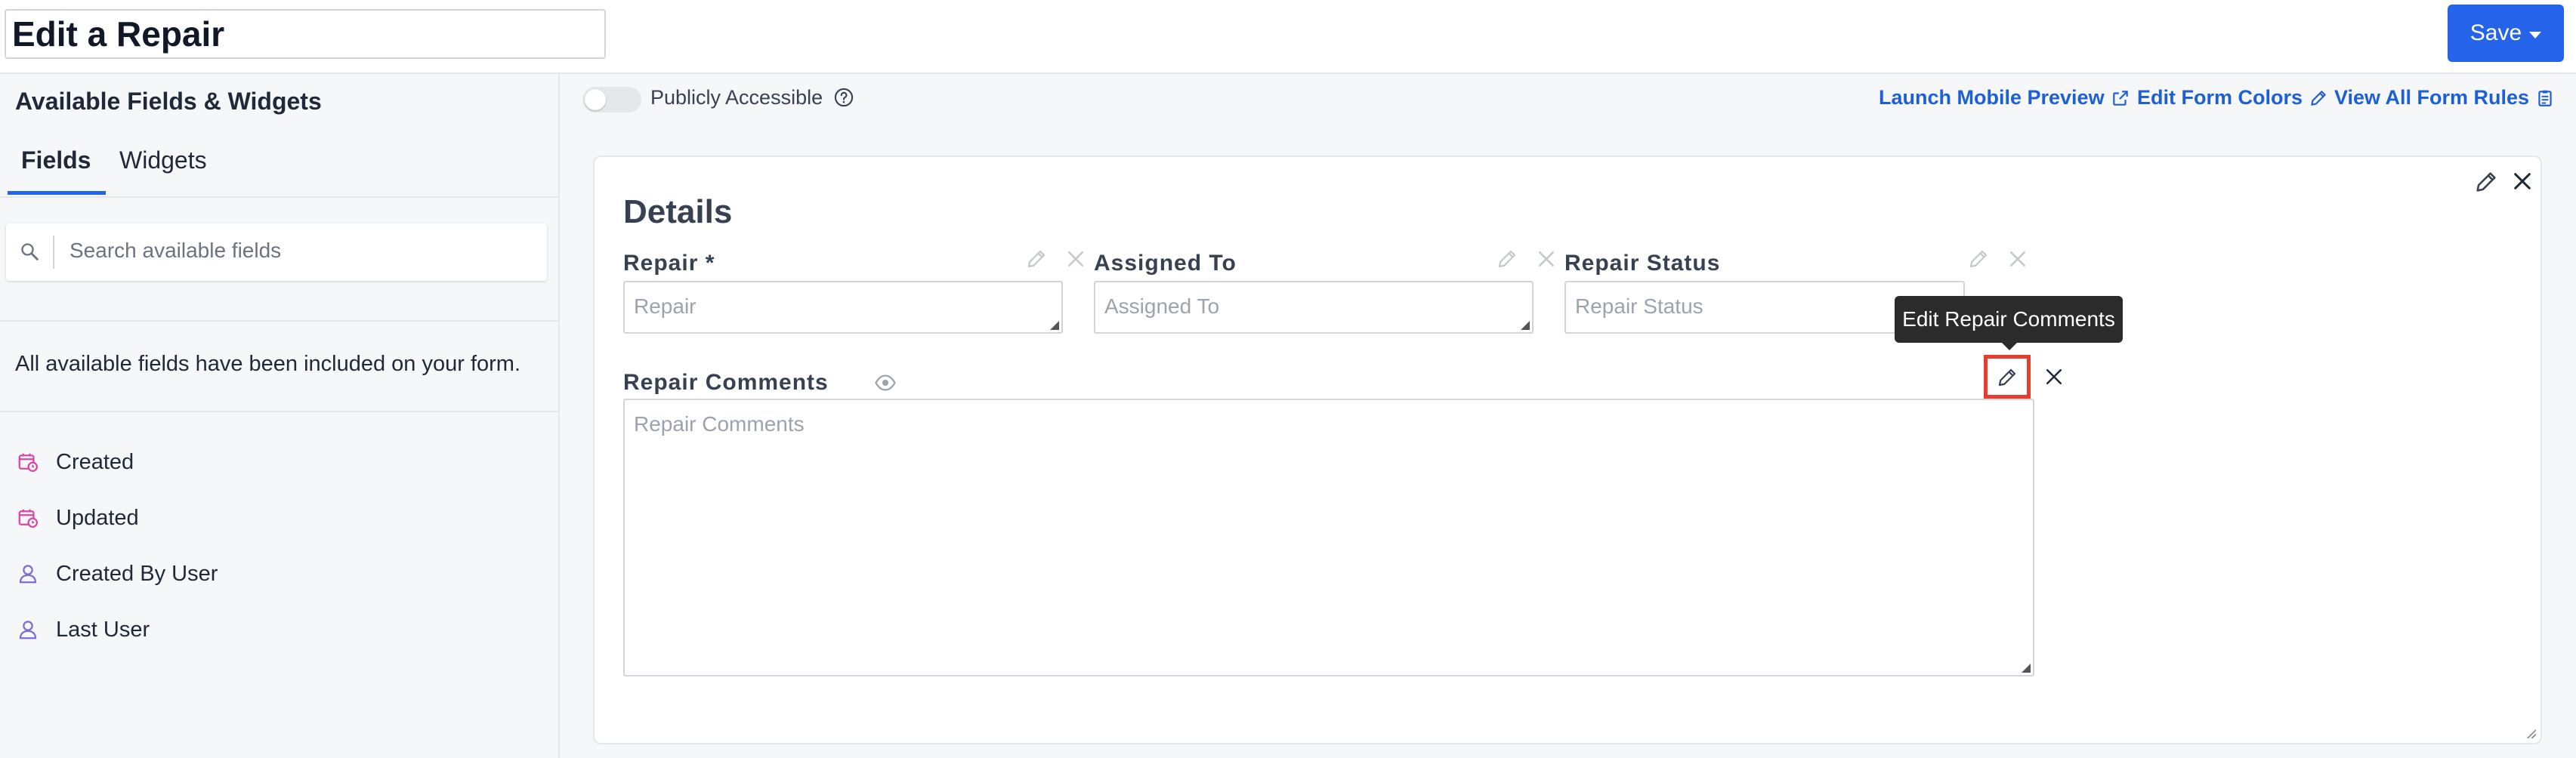 Image resolution: width=2576 pixels, height=758 pixels. What do you see at coordinates (678, 211) in the screenshot?
I see `section-title: Details` at bounding box center [678, 211].